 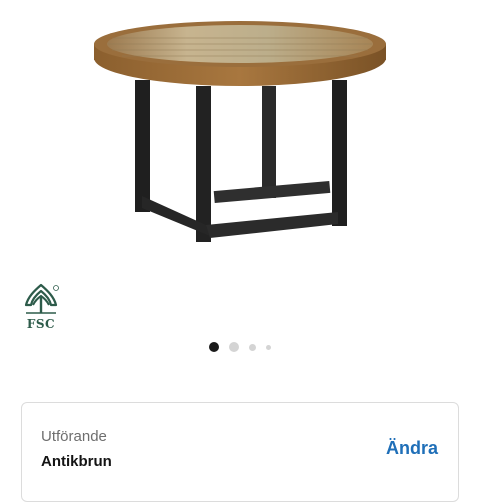 What do you see at coordinates (412, 448) in the screenshot?
I see `change-variant-link: Ändra` at bounding box center [412, 448].